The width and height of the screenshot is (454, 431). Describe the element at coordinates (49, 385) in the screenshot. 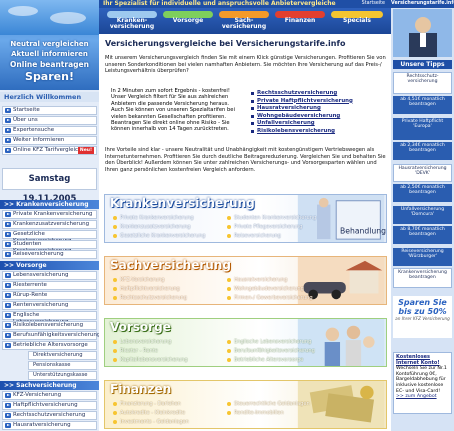

I see `sidebar-section-sachversicherung: >> Sachversicherung` at that location.